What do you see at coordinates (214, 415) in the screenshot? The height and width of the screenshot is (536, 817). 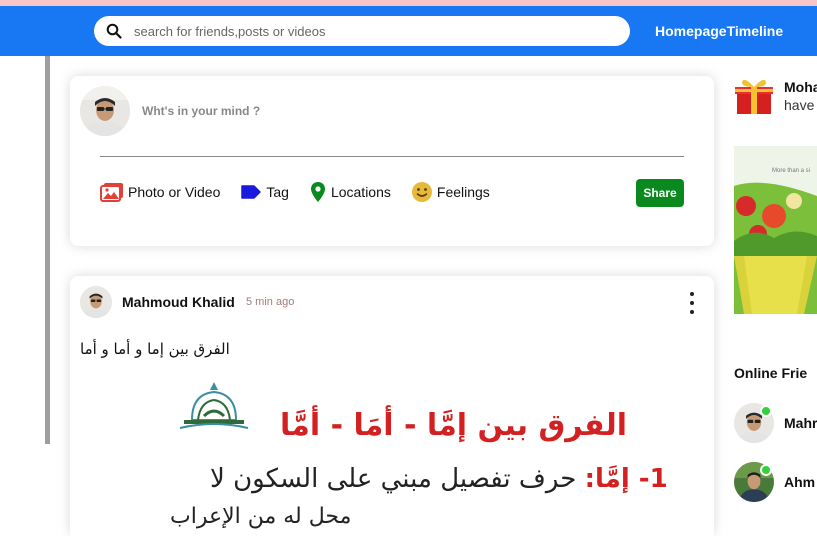 I see `academy-logo-icon` at bounding box center [214, 415].